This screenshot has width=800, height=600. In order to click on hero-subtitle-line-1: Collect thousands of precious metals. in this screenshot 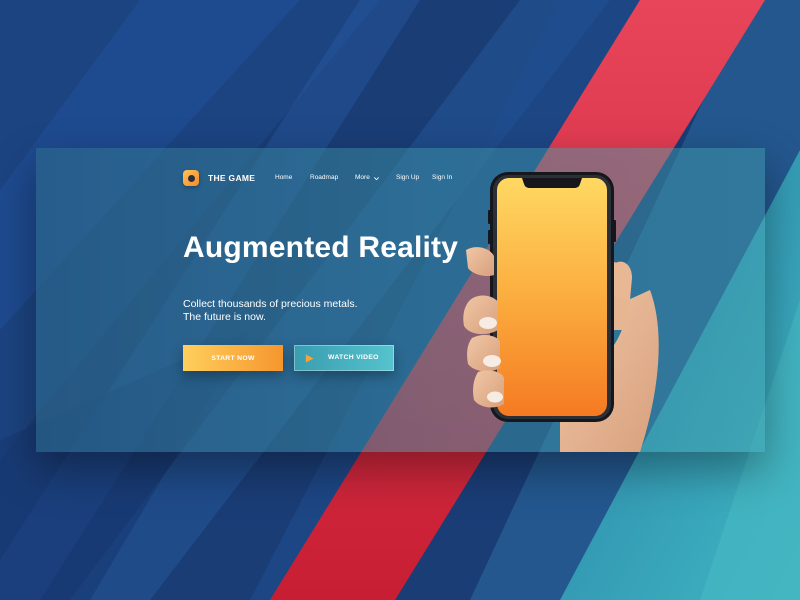, I will do `click(270, 304)`.